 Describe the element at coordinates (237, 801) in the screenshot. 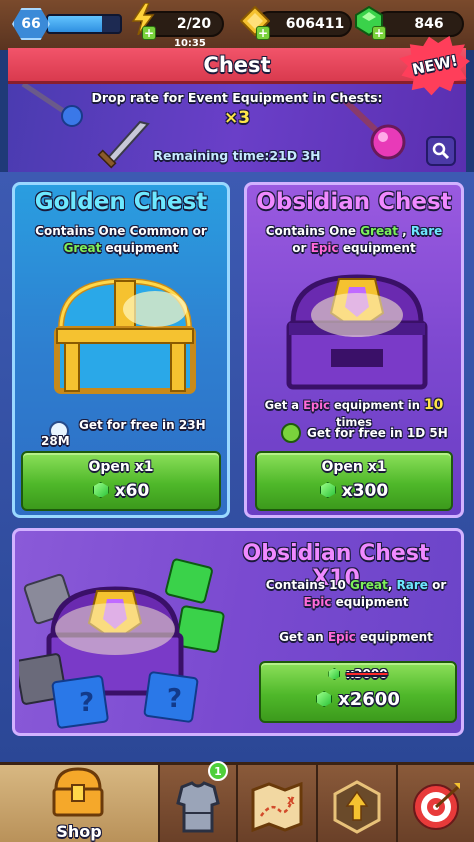

I see `bottom-navigation: Shop 1 x` at that location.